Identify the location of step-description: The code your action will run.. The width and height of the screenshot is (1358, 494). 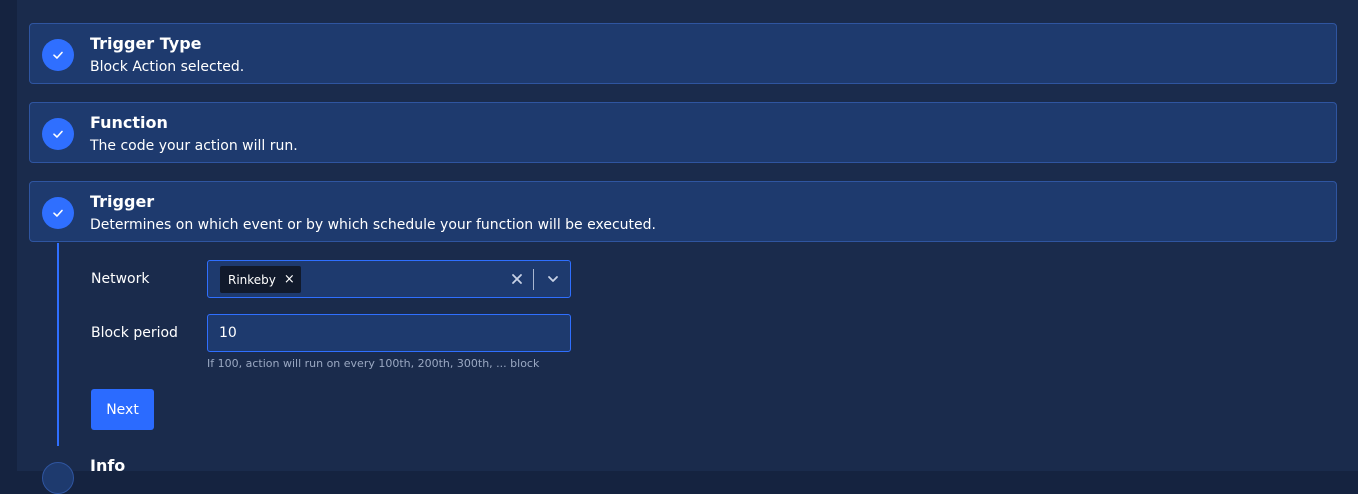
(194, 146).